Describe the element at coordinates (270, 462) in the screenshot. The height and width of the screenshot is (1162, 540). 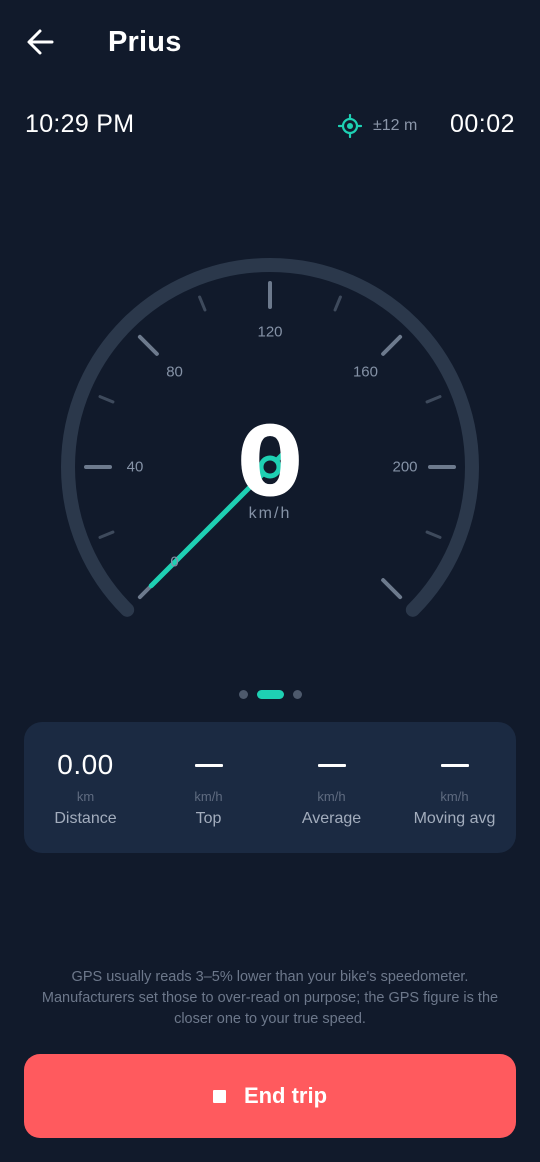
I see `current-speed: 0` at that location.